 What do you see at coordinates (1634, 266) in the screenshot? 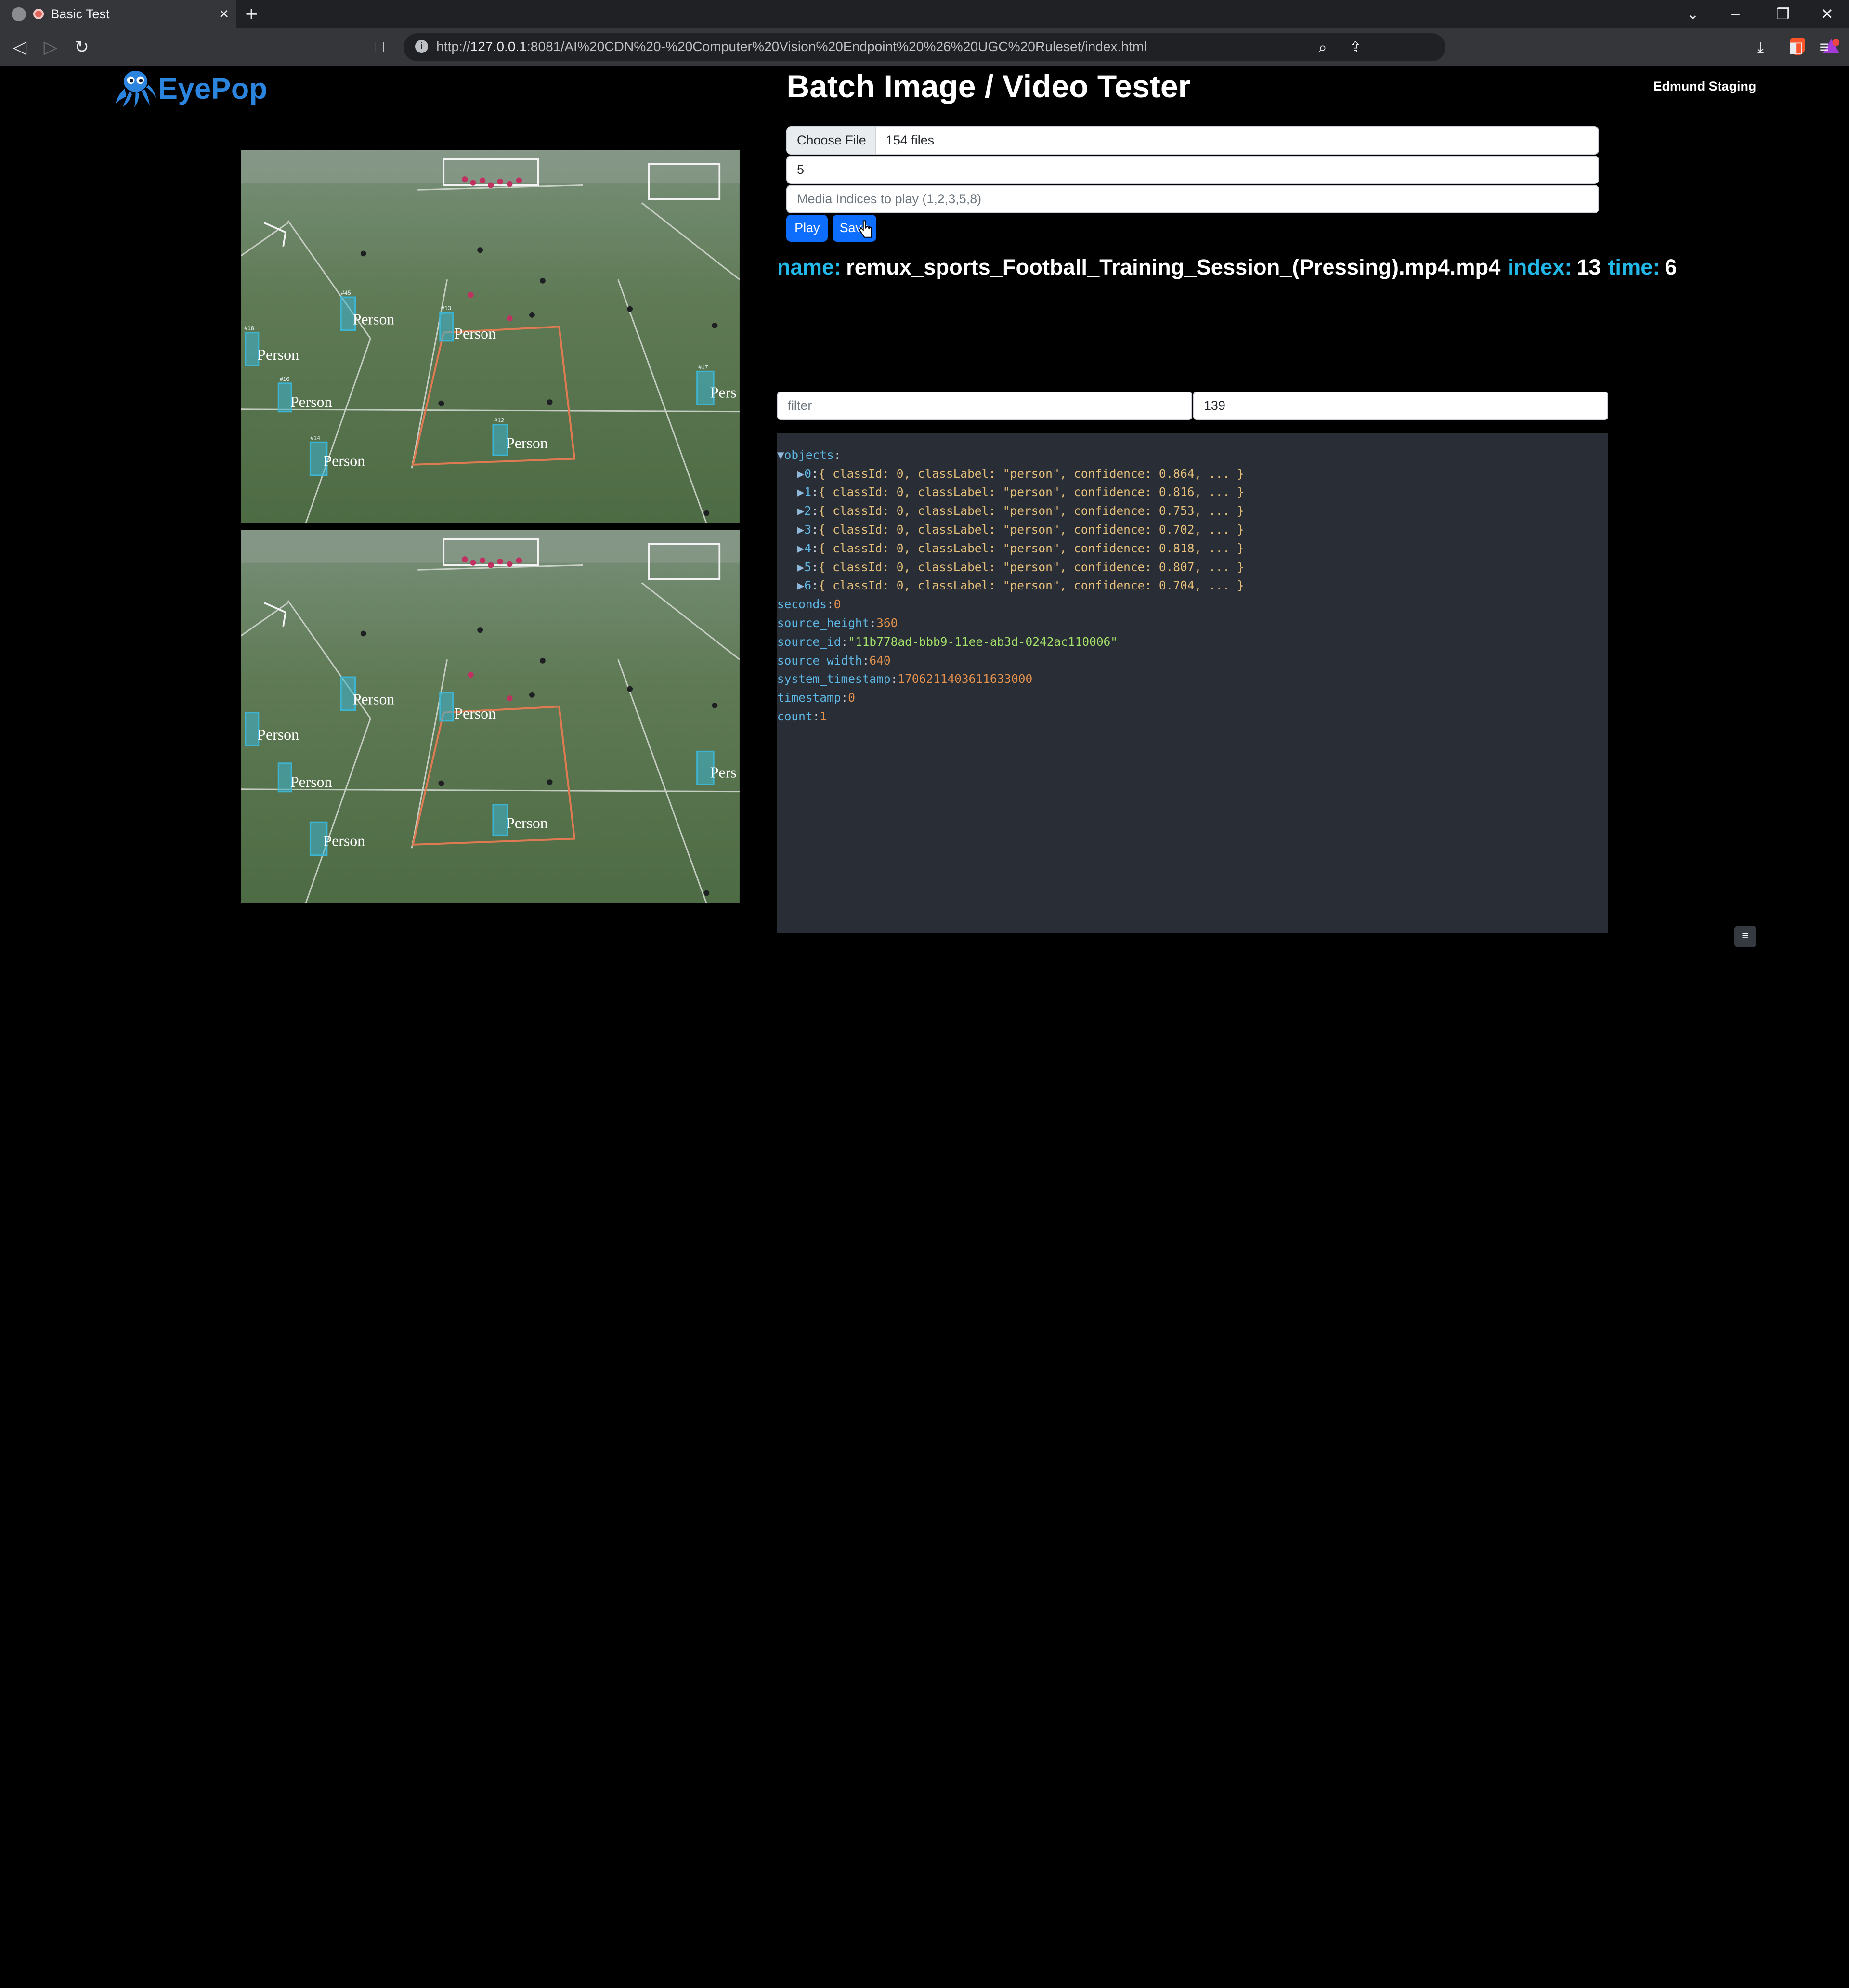
I see `time-label: time:` at bounding box center [1634, 266].